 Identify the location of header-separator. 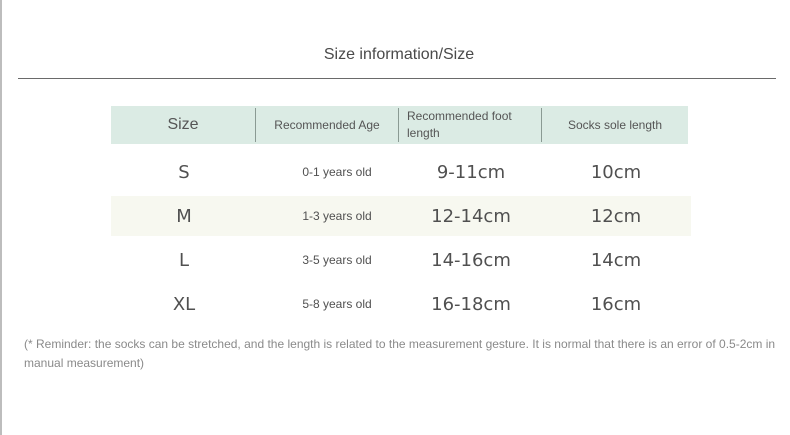
(398, 125).